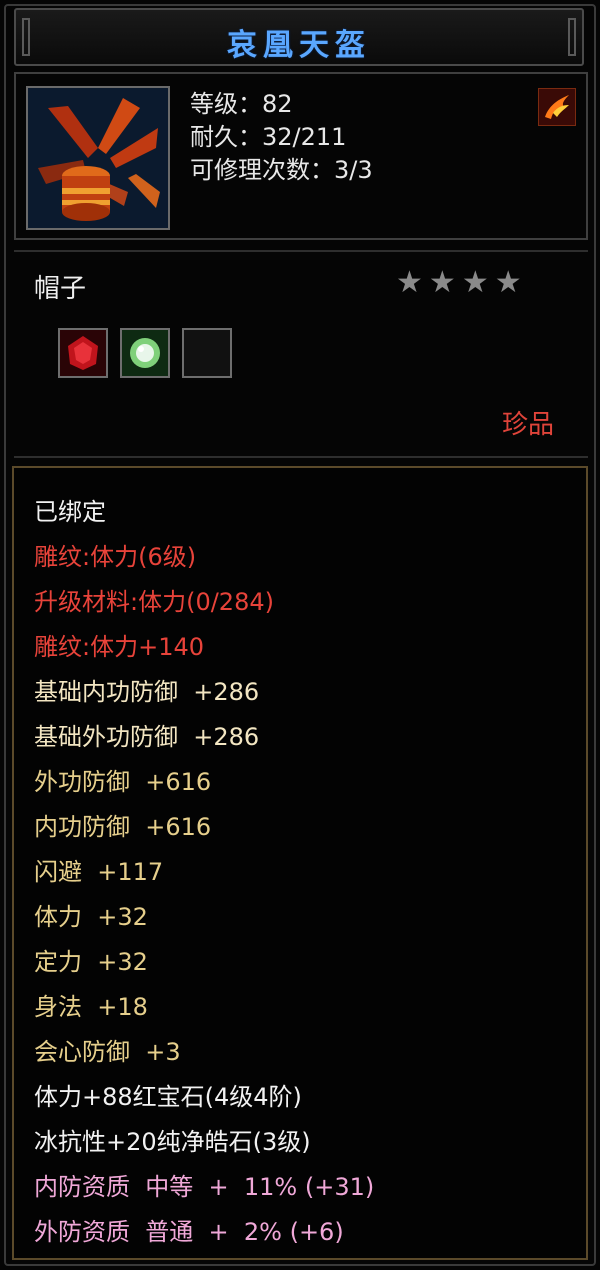  Describe the element at coordinates (123, 782) in the screenshot. I see `attribute-line: 外功防御 +616` at that location.